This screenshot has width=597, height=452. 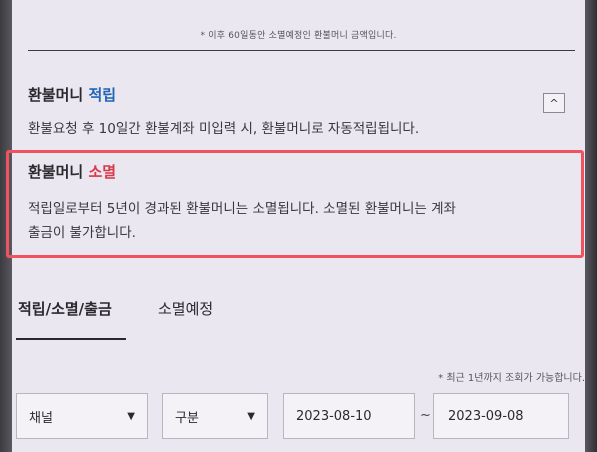 What do you see at coordinates (486, 416) in the screenshot?
I see `end-date-value: 2023-09-08` at bounding box center [486, 416].